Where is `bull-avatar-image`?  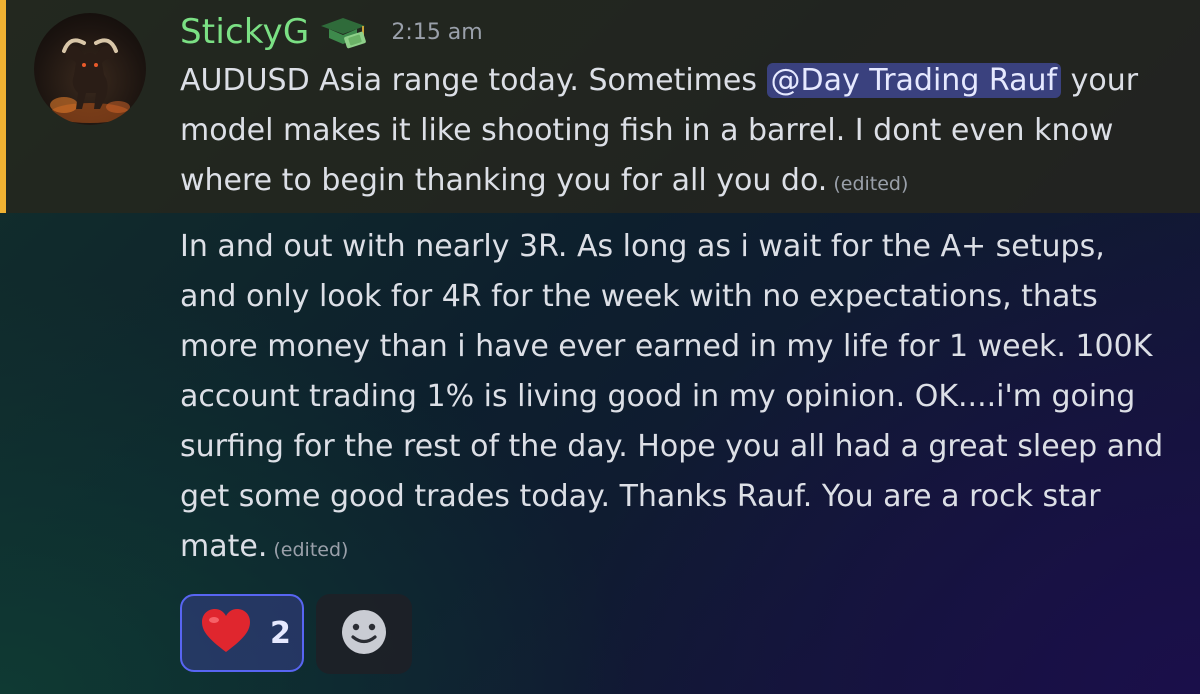 bull-avatar-image is located at coordinates (90, 80).